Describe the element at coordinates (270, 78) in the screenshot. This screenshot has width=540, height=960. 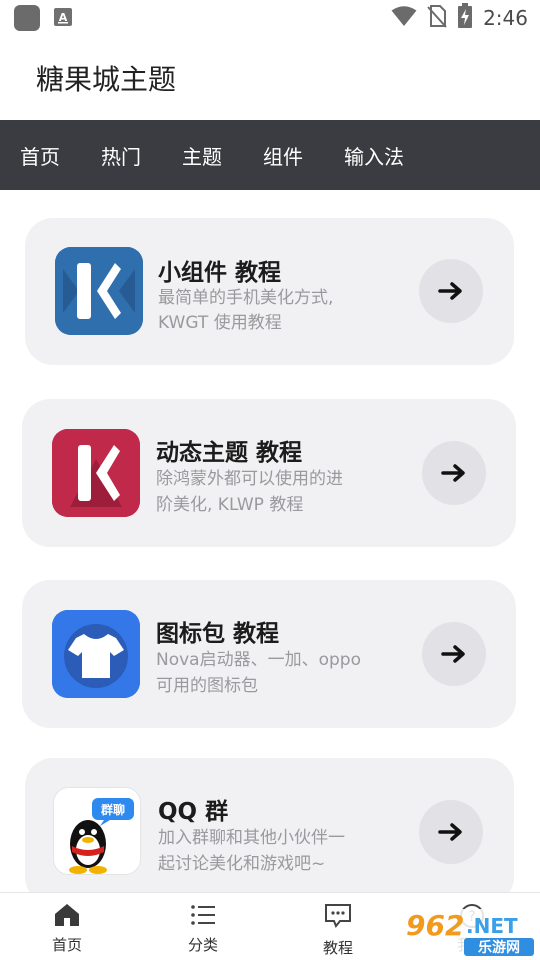
I see `app-header: 糖果城主题` at that location.